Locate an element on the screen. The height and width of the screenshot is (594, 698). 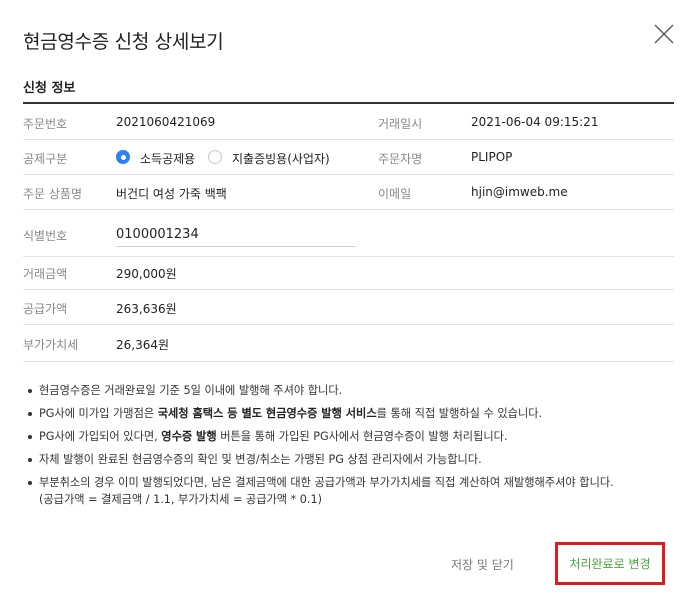
section-divider is located at coordinates (348, 103).